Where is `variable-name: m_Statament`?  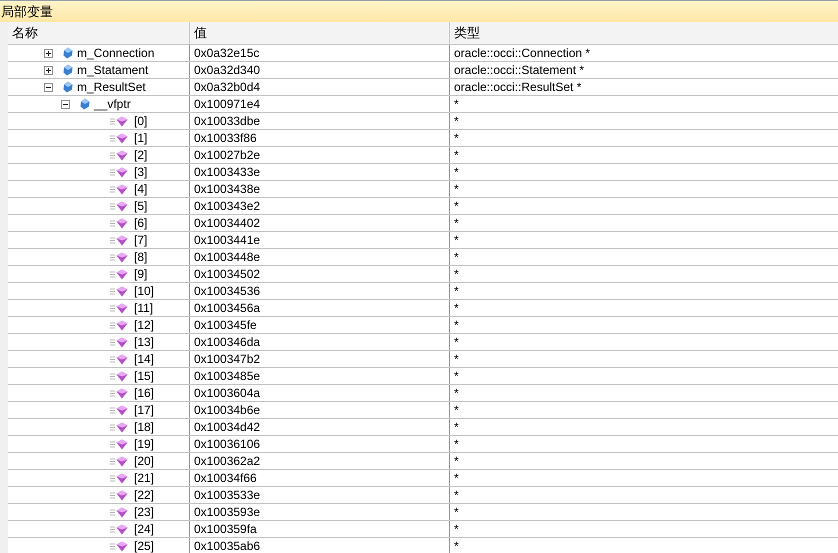 variable-name: m_Statament is located at coordinates (112, 70).